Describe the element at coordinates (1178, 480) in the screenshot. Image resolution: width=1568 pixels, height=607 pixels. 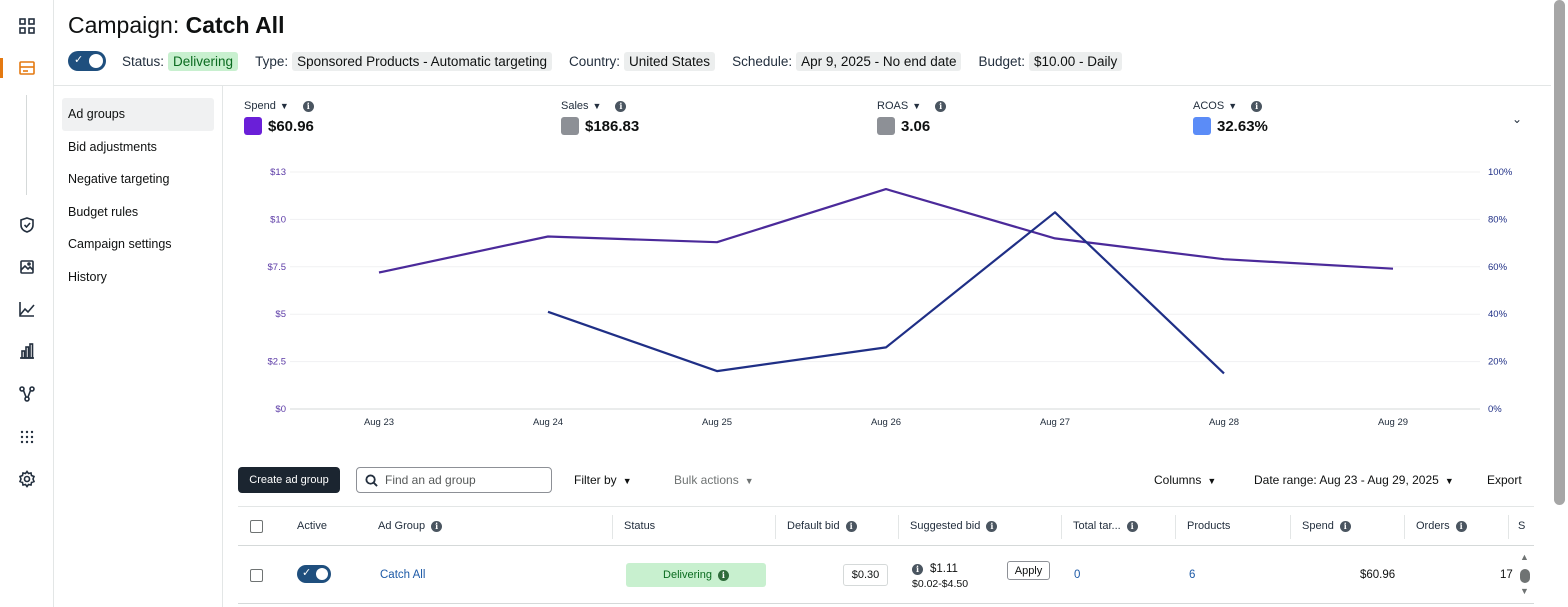
I see `columns-label: Columns` at that location.